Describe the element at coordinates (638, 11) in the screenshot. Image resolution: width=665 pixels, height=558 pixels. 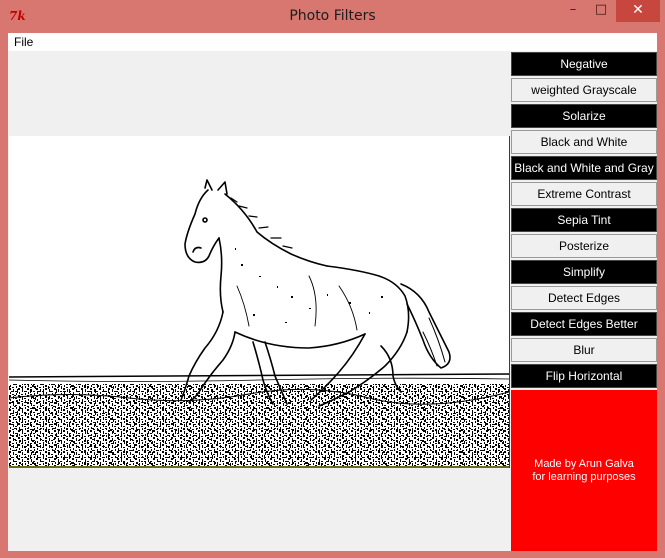
I see `close-button: ✕` at that location.